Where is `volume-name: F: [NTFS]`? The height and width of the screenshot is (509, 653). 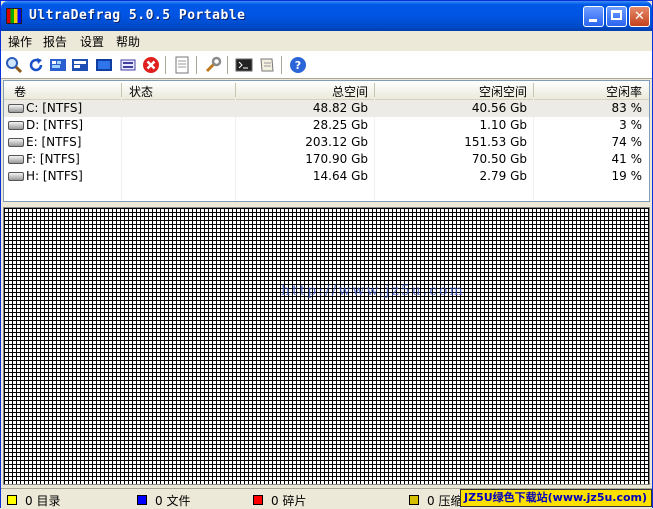 volume-name: F: [NTFS] is located at coordinates (53, 159).